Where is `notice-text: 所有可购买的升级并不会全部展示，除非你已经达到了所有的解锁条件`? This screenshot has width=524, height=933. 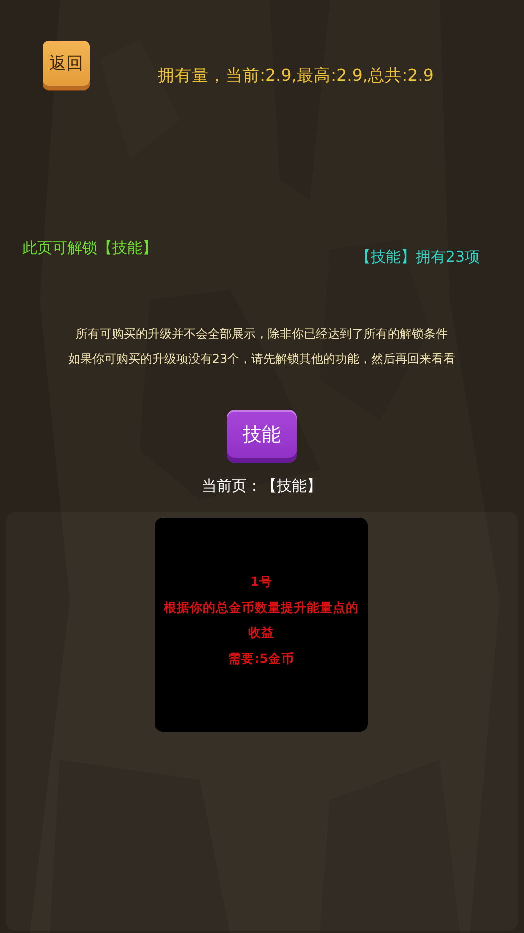
notice-text: 所有可购买的升级并不会全部展示，除非你已经达到了所有的解锁条件 is located at coordinates (262, 334).